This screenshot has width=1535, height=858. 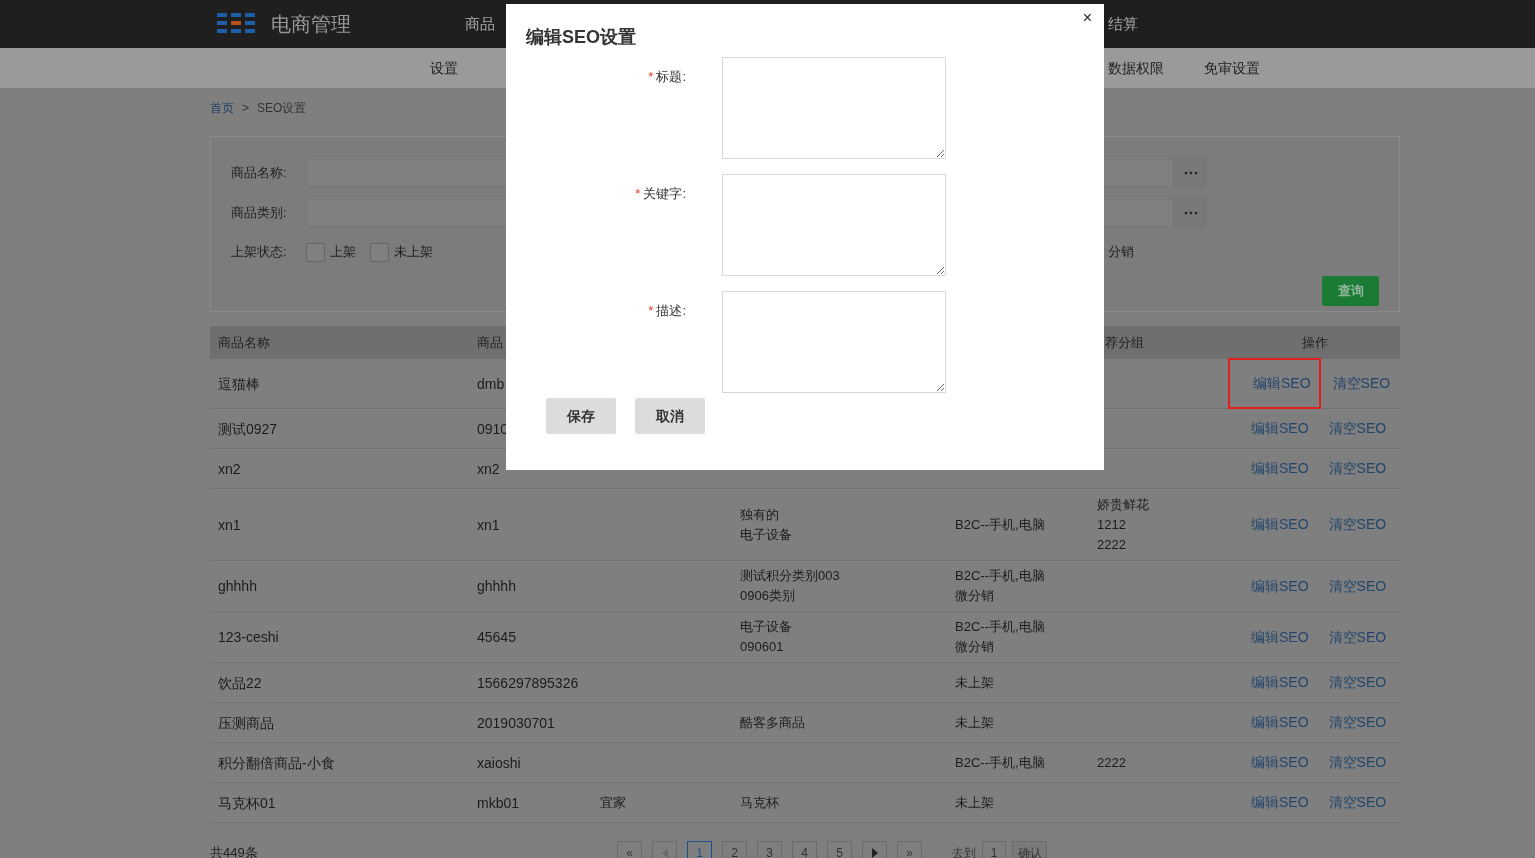 What do you see at coordinates (246, 723) in the screenshot?
I see `table-cell-text: 压测商品` at bounding box center [246, 723].